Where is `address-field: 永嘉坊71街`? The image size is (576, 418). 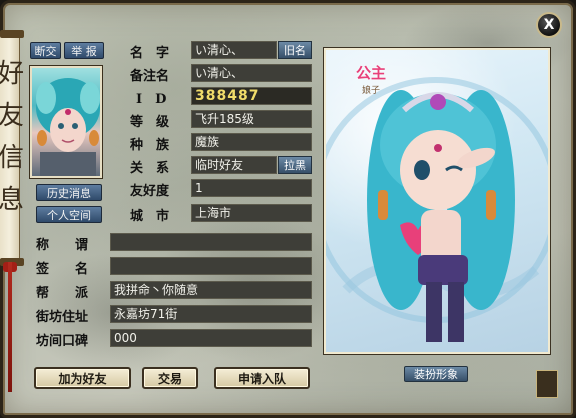 address-field: 永嘉坊71街 is located at coordinates (211, 314).